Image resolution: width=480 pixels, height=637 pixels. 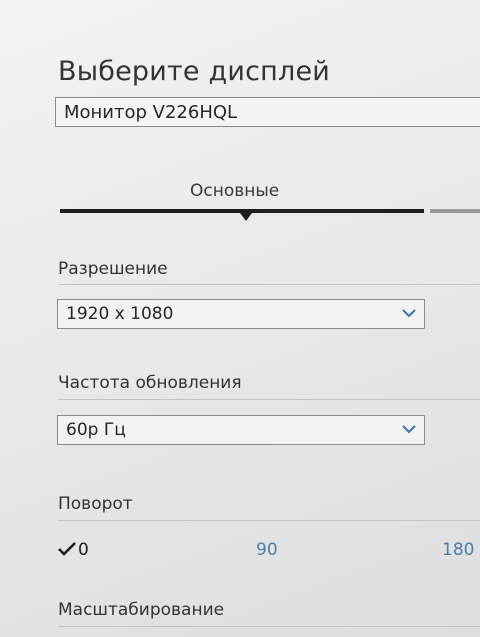 What do you see at coordinates (241, 430) in the screenshot?
I see `refresh-rate-dropdown: 60р Гц` at bounding box center [241, 430].